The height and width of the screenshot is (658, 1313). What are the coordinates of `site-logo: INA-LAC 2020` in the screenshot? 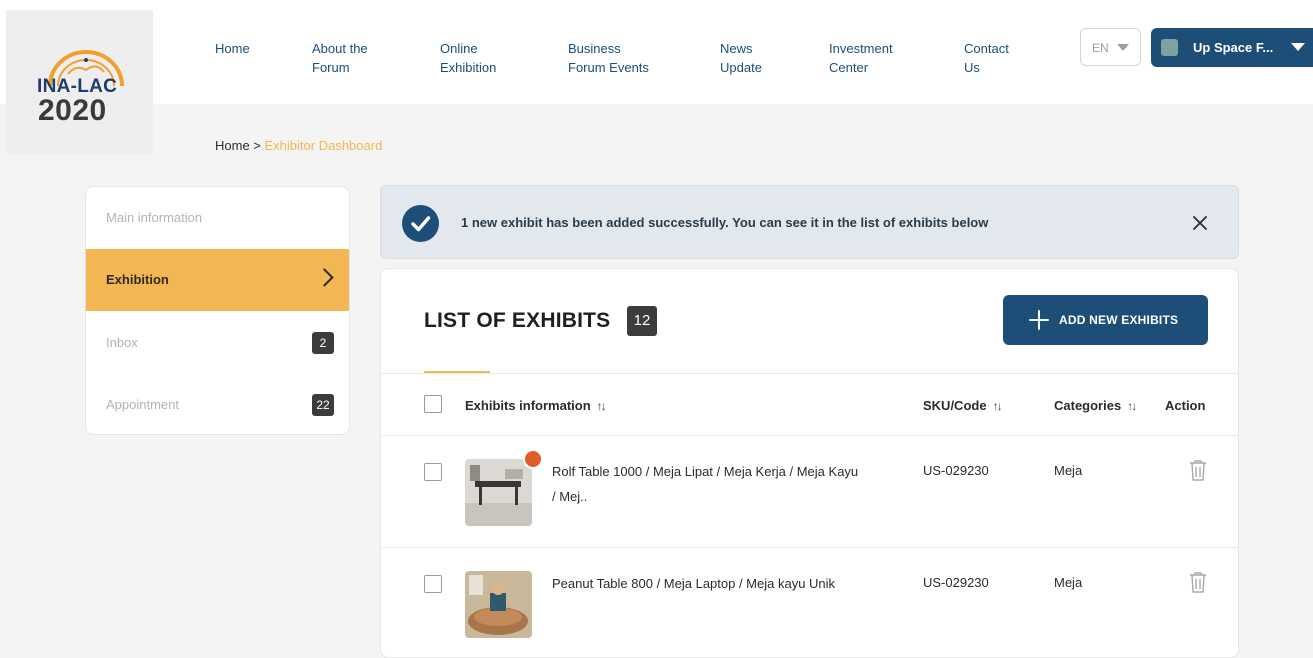 It's located at (79, 82).